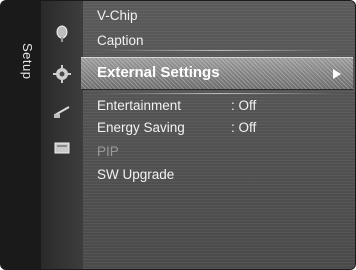 The width and height of the screenshot is (356, 270). Describe the element at coordinates (244, 127) in the screenshot. I see `energy-saving-value: : Off` at that location.